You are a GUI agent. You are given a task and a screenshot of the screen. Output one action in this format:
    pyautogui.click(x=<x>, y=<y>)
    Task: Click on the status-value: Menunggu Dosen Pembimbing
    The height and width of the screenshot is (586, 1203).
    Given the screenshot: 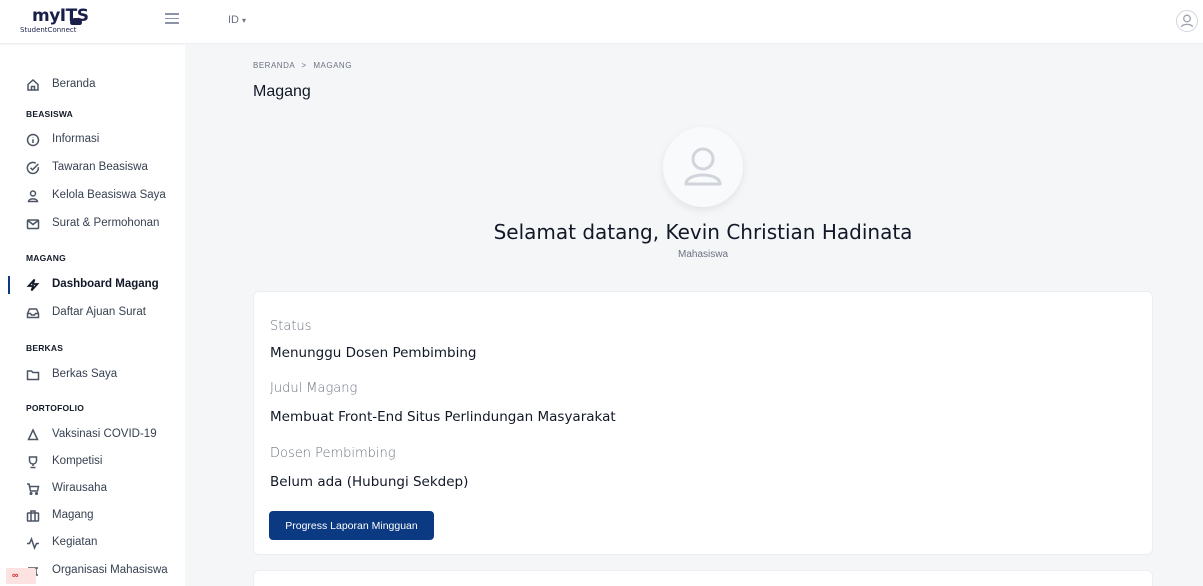 What is the action you would take?
    pyautogui.click(x=373, y=353)
    